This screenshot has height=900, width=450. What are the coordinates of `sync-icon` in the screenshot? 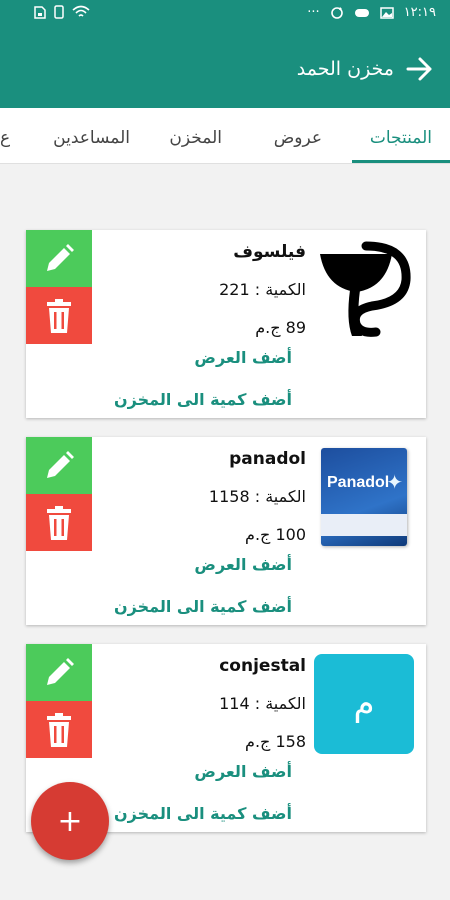 It's located at (336, 12).